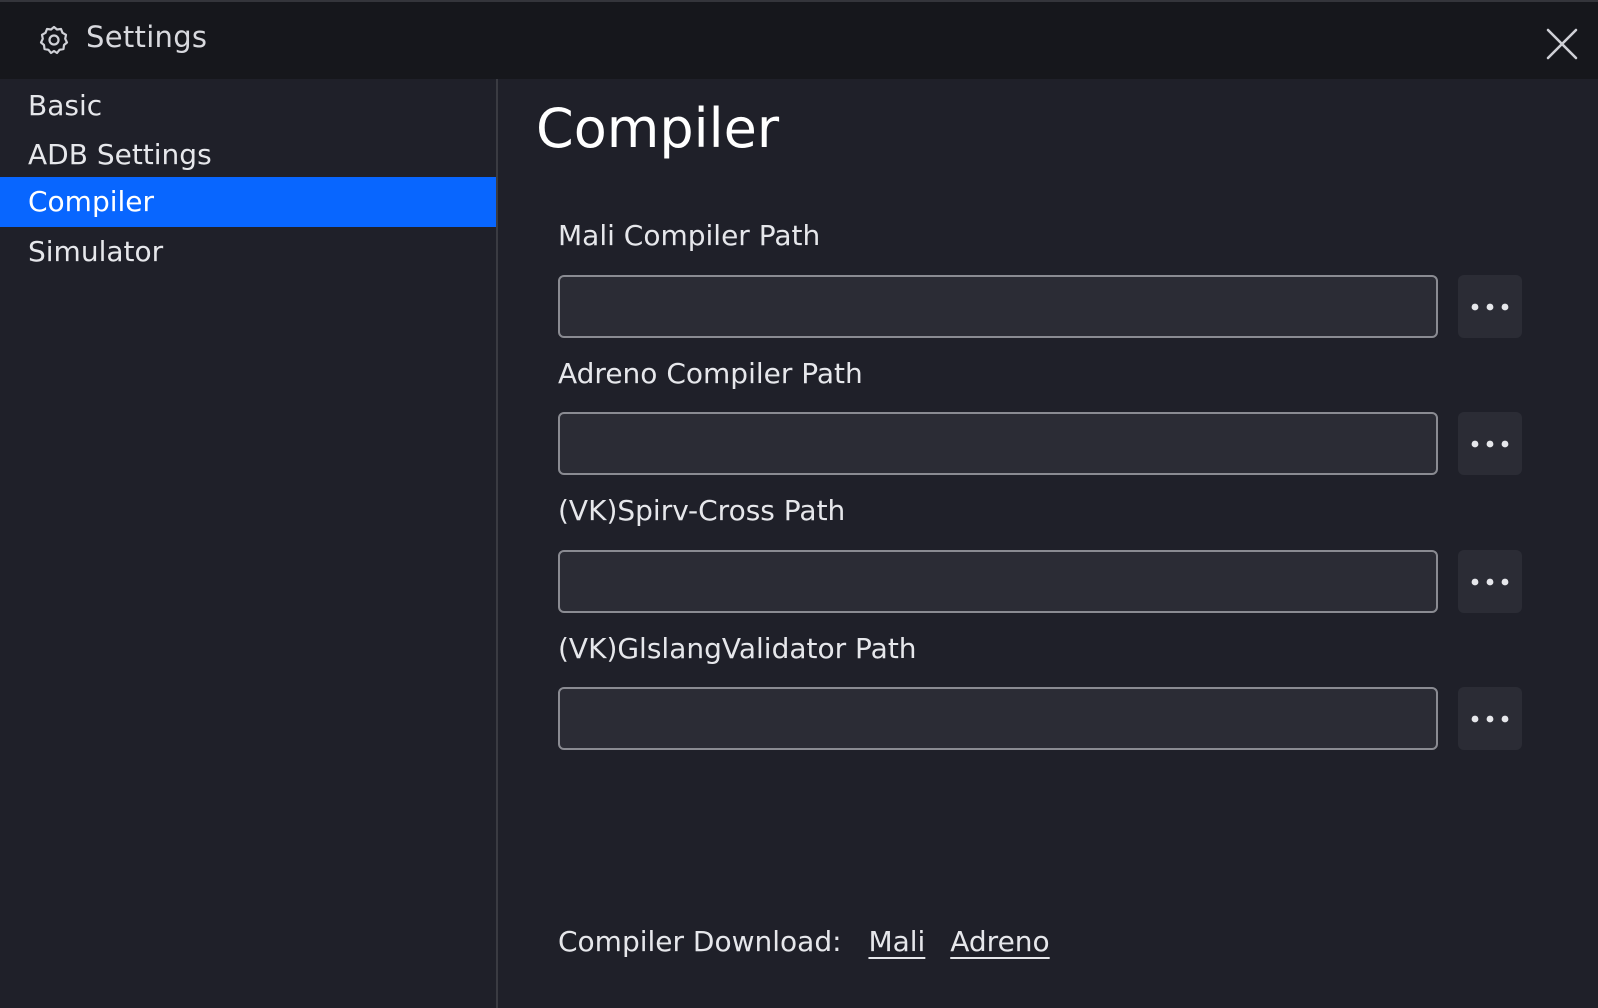  Describe the element at coordinates (998, 581) in the screenshot. I see `spirv-cross-path-input` at that location.